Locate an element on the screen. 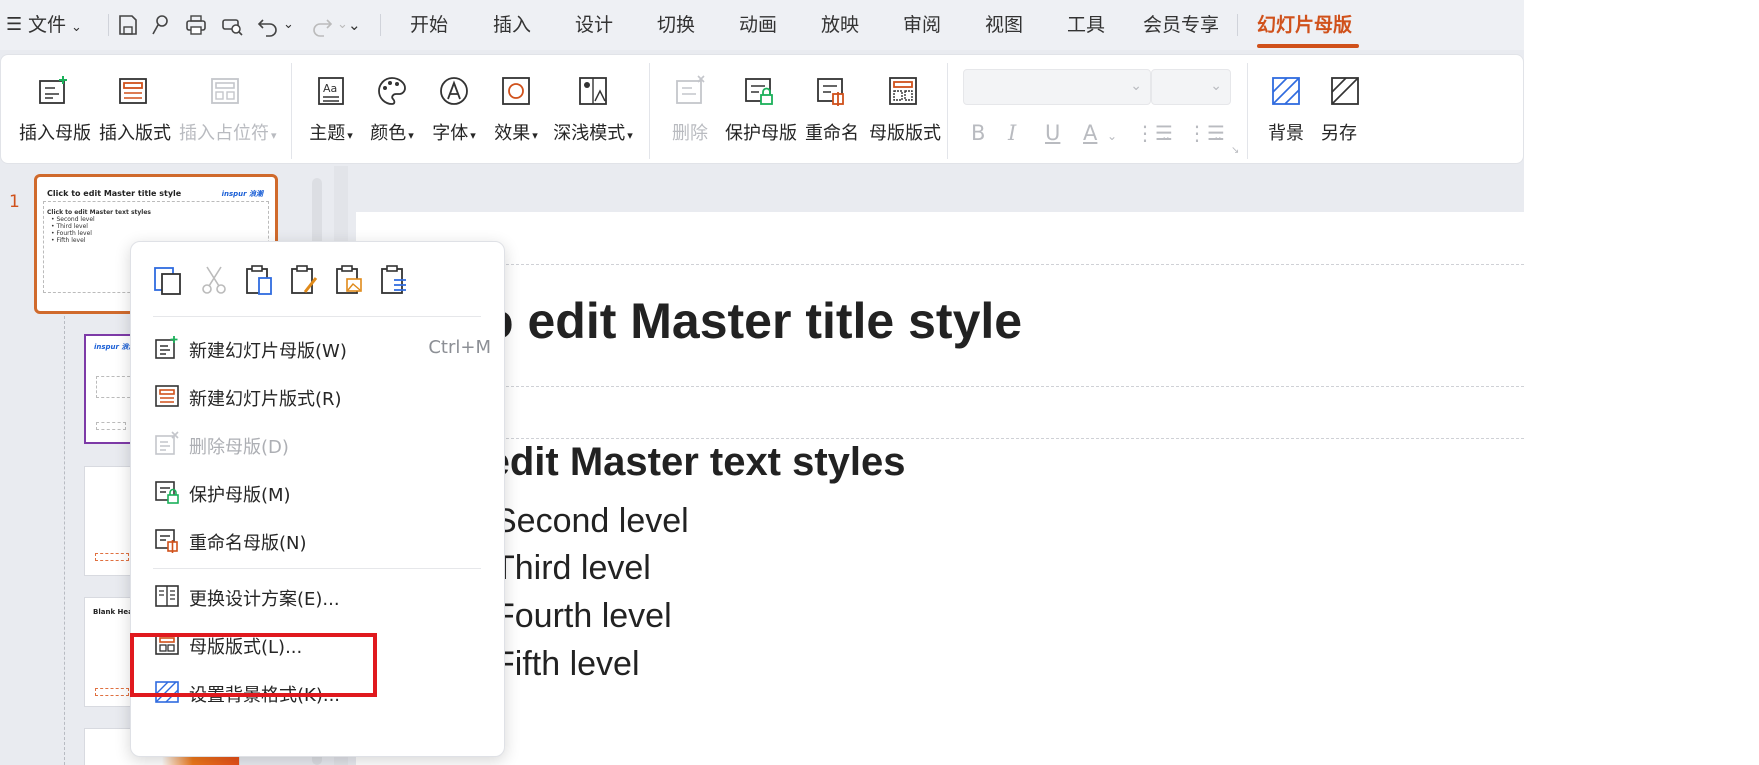 The width and height of the screenshot is (1759, 765). copy-icon is located at coordinates (168, 280).